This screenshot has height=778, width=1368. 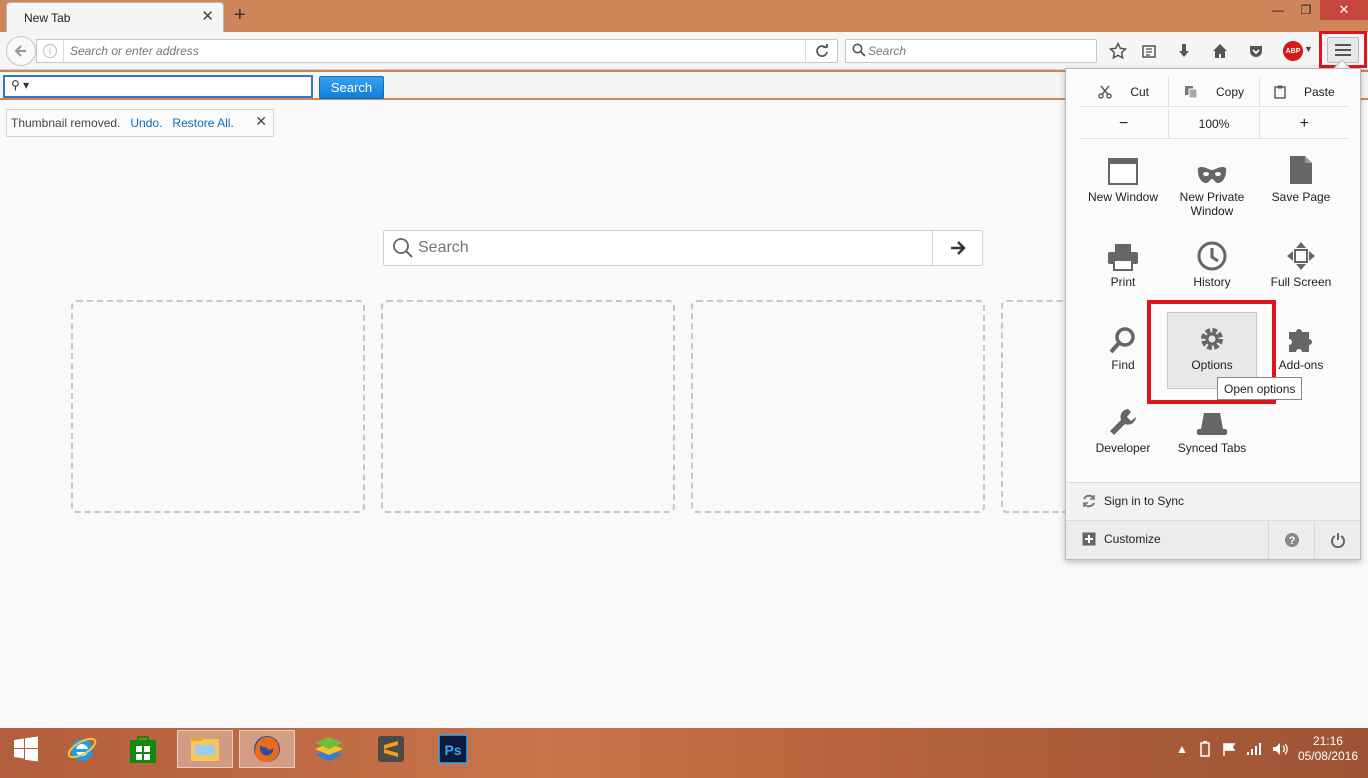 What do you see at coordinates (351, 87) in the screenshot?
I see `addon-search-button: Search` at bounding box center [351, 87].